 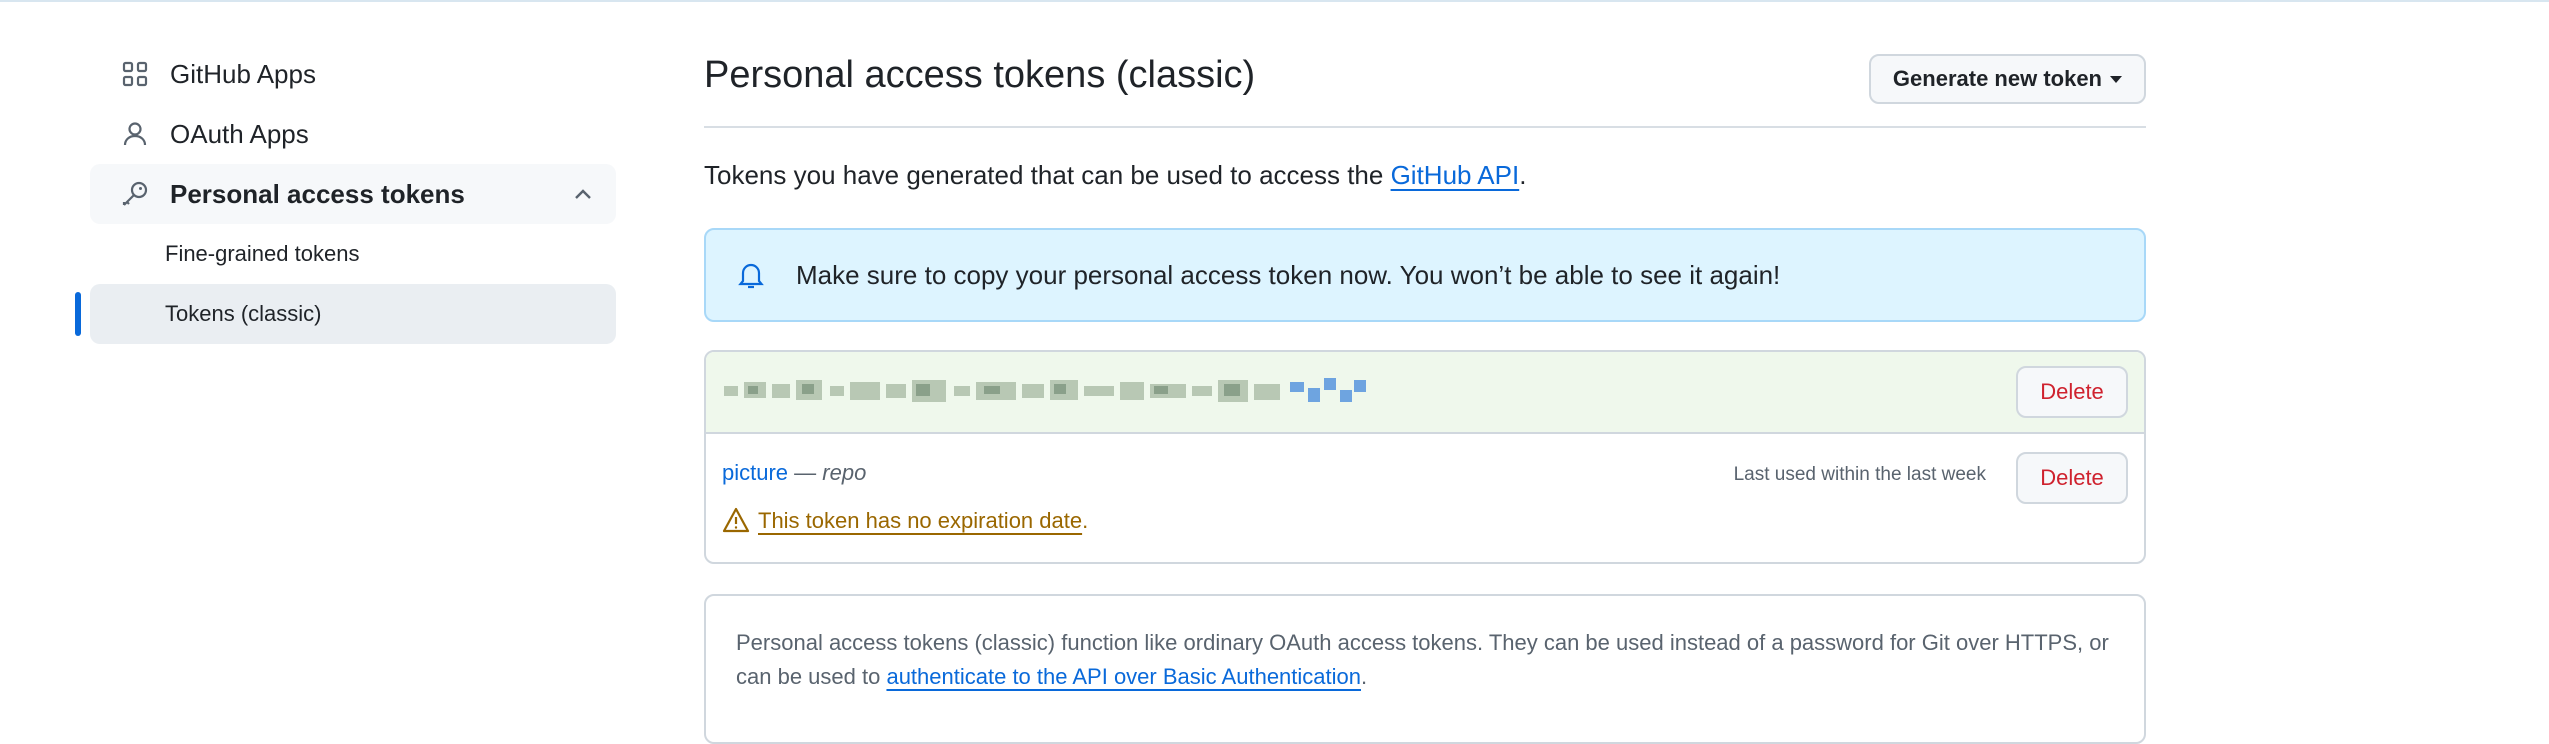 I want to click on generate-new-token-button: Generate new token, so click(x=2007, y=79).